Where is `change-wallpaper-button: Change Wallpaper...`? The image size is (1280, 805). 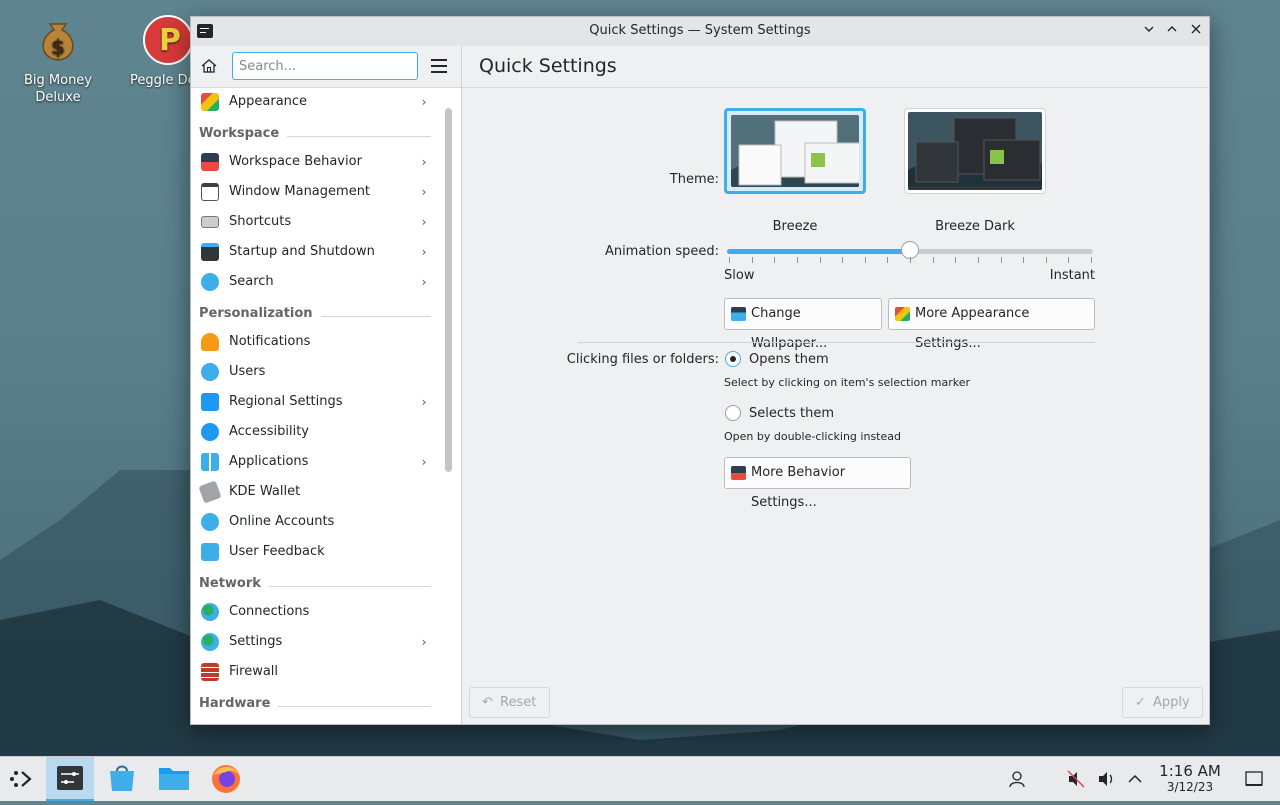 change-wallpaper-button: Change Wallpaper... is located at coordinates (803, 324).